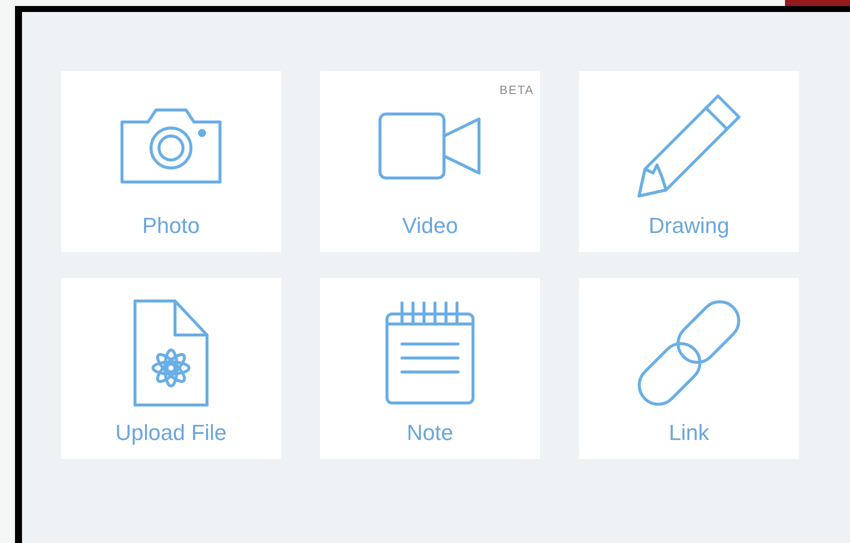 Image resolution: width=850 pixels, height=543 pixels. Describe the element at coordinates (517, 90) in the screenshot. I see `beta-label: BETA` at that location.